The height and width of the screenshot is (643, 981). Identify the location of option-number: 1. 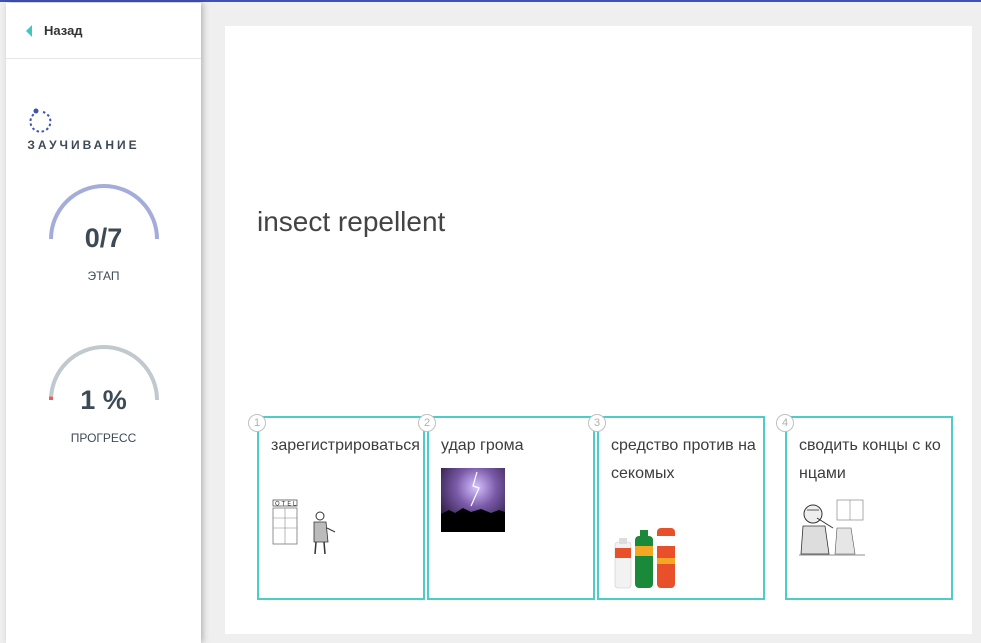
(257, 423).